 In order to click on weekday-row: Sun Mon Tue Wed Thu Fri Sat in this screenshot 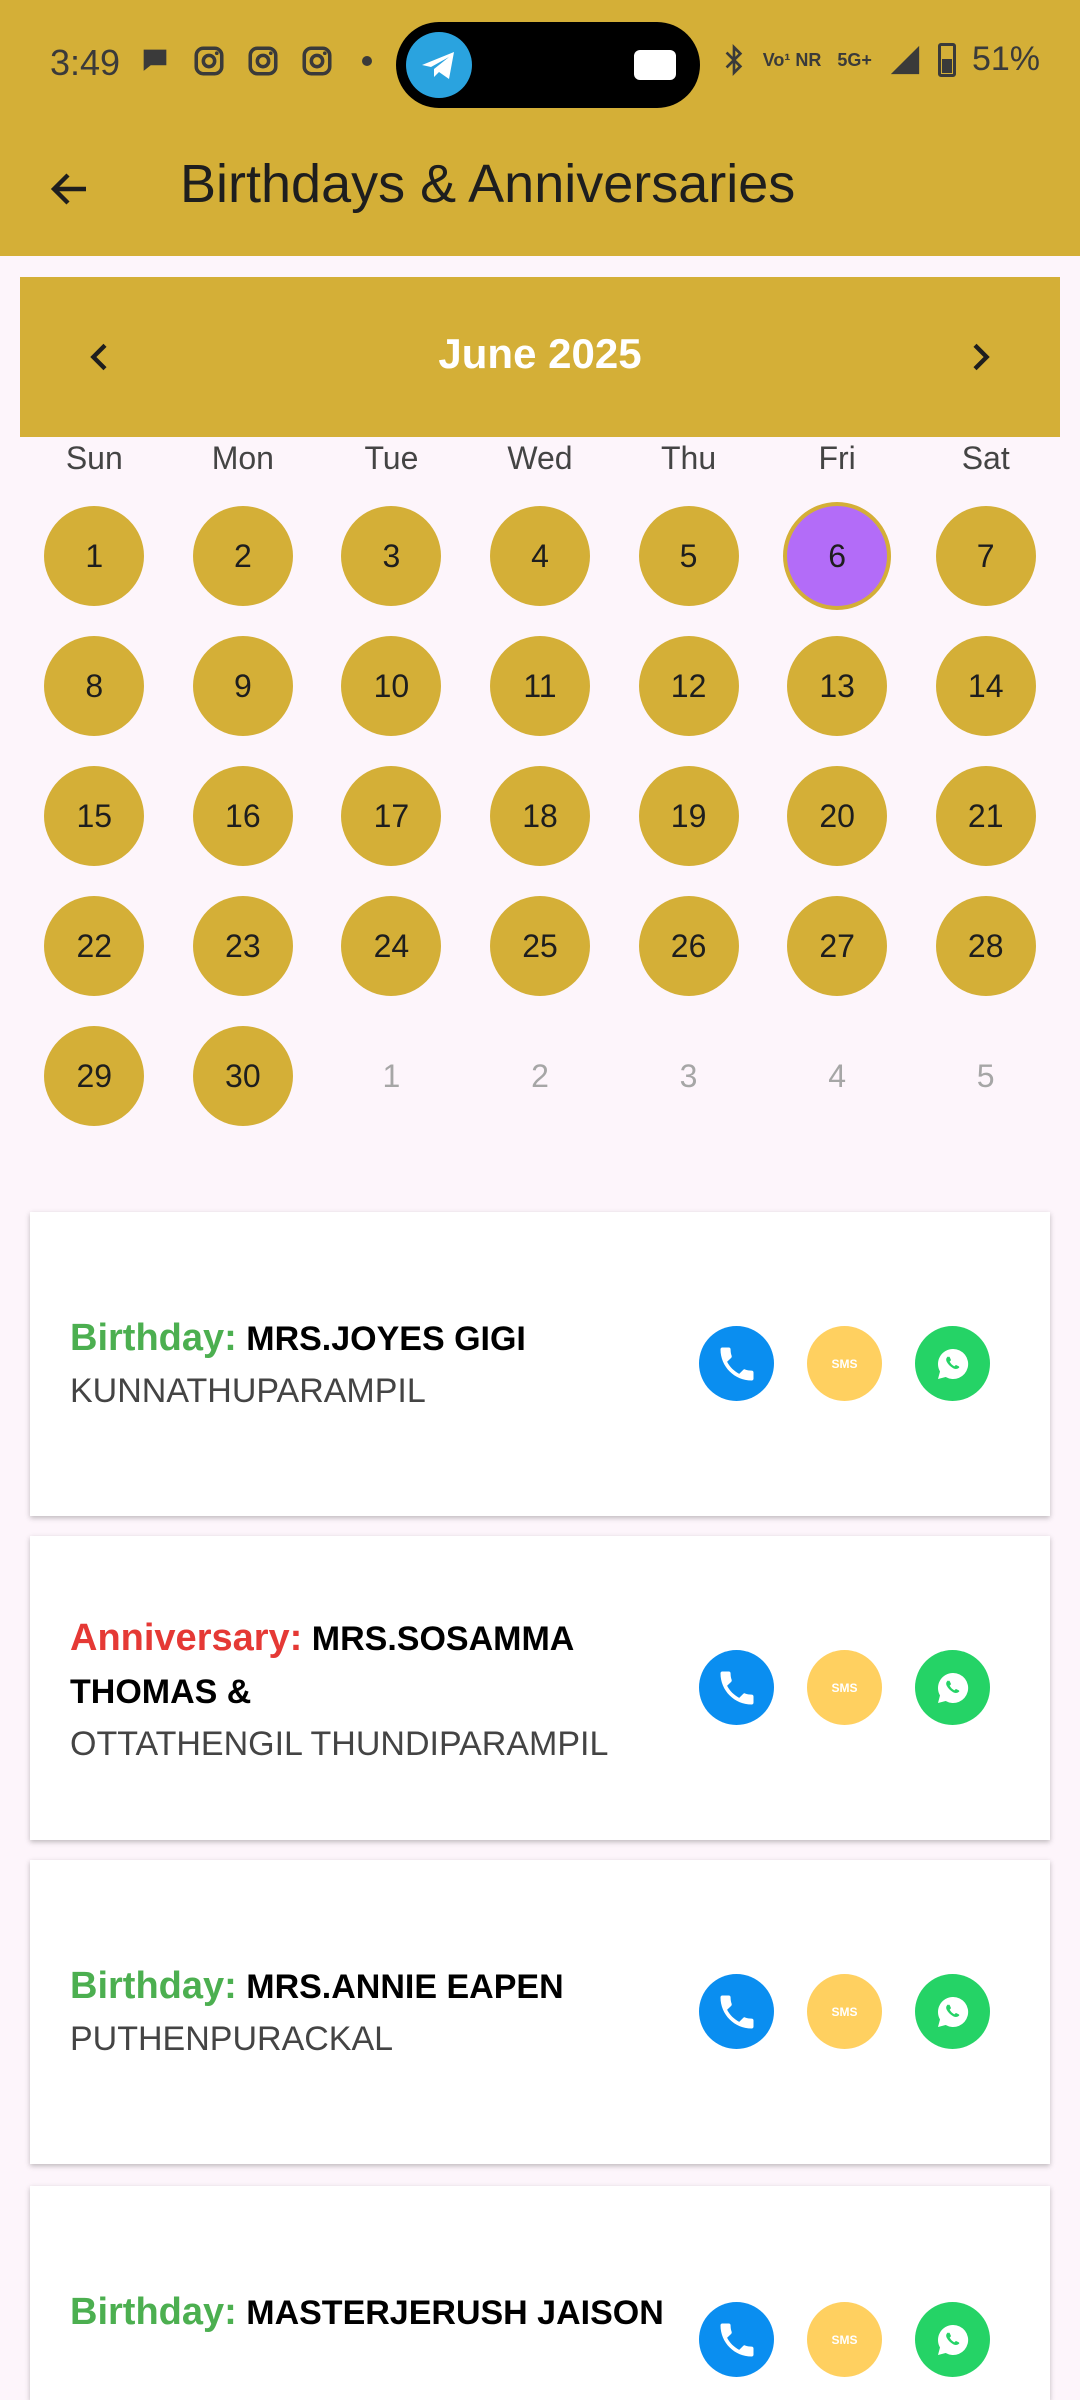, I will do `click(540, 458)`.